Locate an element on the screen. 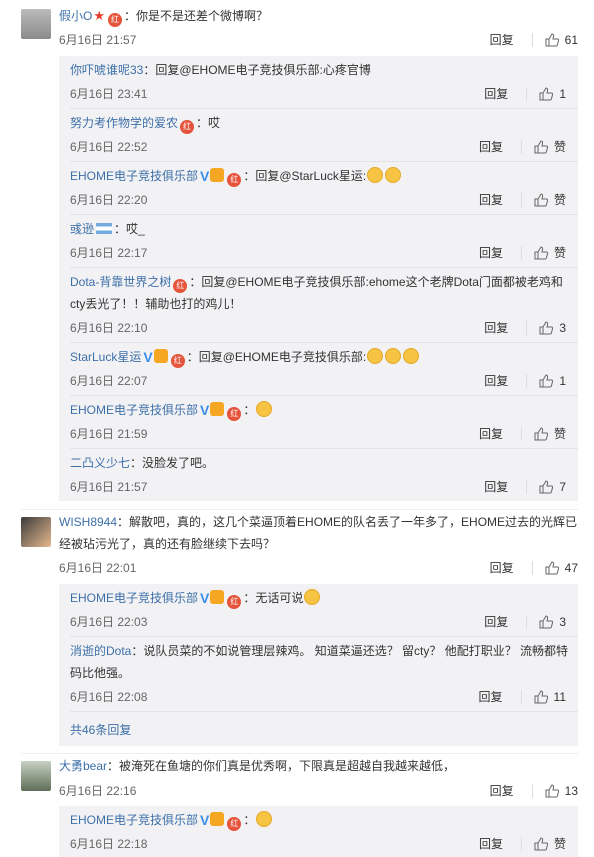 This screenshot has height=857, width=594. like-count: 1 is located at coordinates (562, 380).